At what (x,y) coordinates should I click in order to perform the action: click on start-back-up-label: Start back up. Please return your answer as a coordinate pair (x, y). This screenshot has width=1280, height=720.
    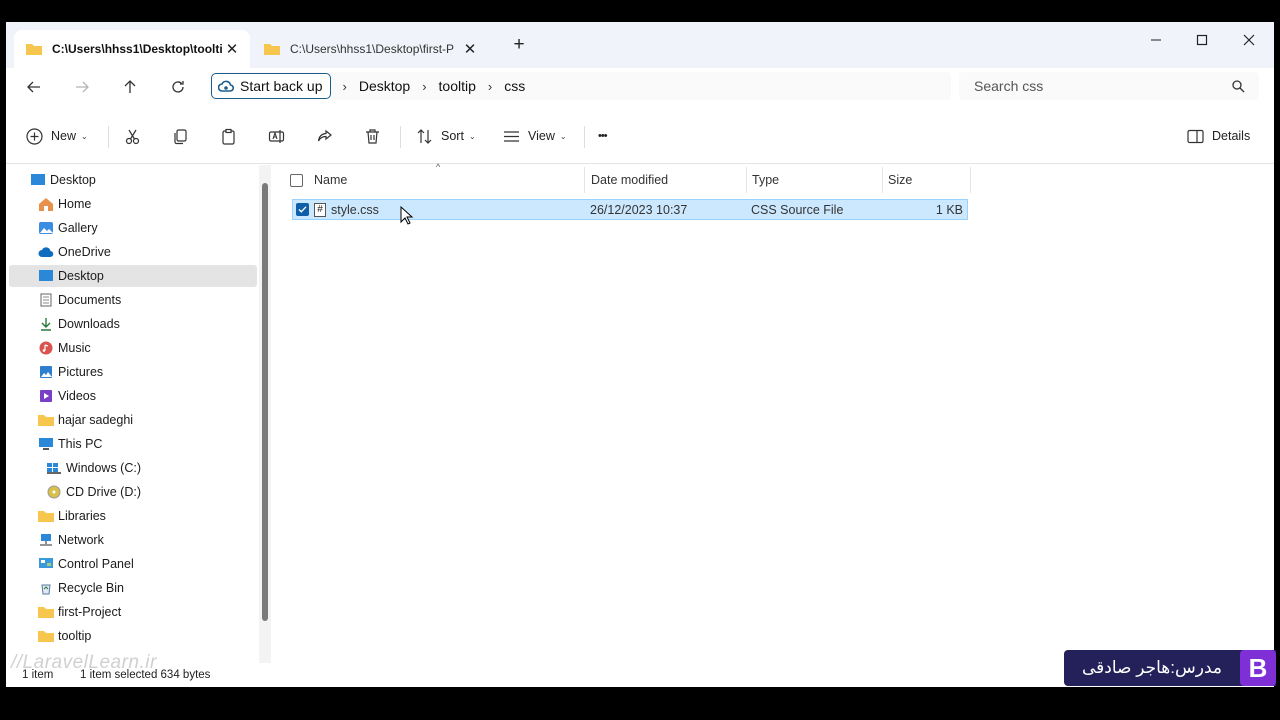
    Looking at the image, I should click on (281, 86).